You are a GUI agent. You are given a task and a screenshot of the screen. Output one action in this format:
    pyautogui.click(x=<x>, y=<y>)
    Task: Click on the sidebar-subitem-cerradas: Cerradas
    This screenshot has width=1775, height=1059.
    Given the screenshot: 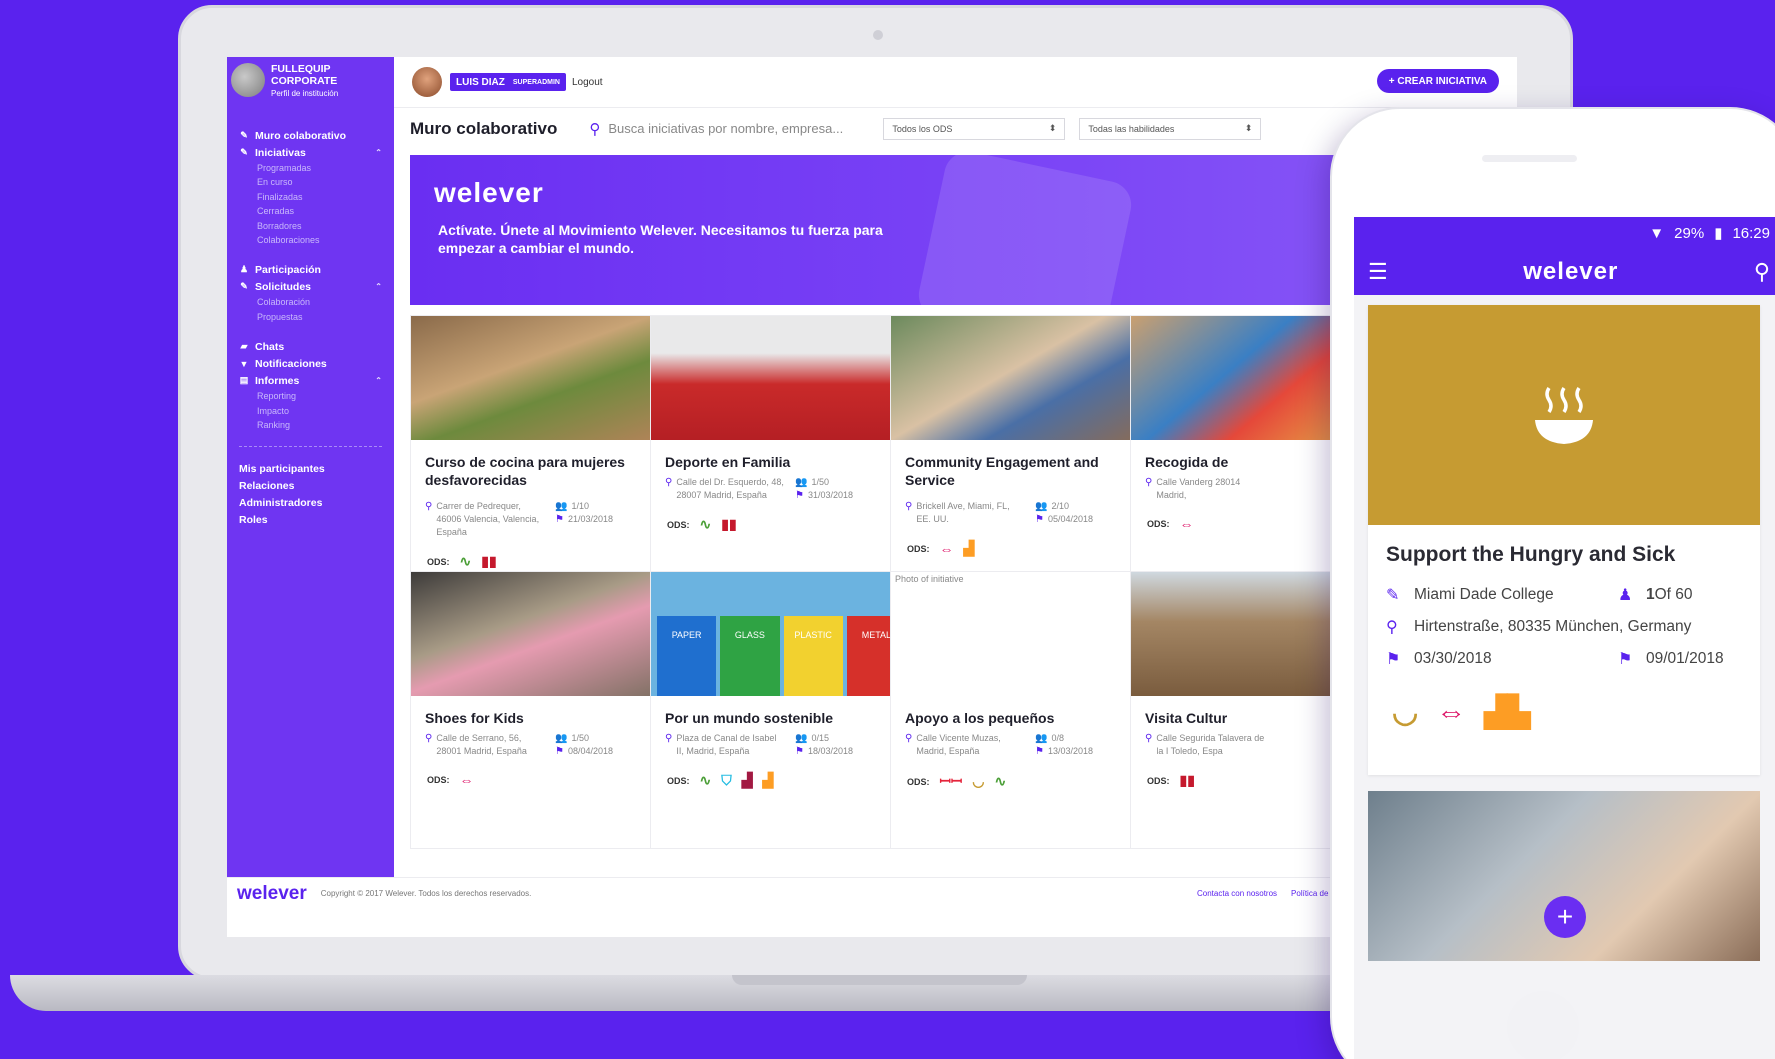 What is the action you would take?
    pyautogui.click(x=310, y=211)
    